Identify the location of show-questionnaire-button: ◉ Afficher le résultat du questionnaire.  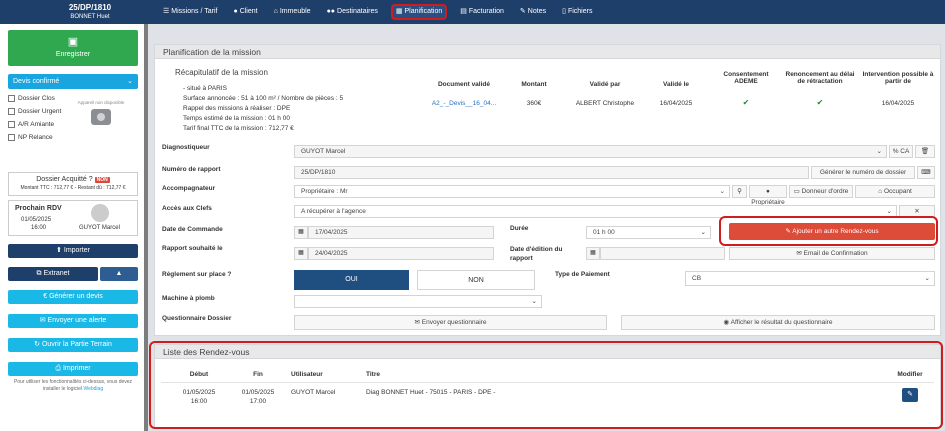
(778, 322).